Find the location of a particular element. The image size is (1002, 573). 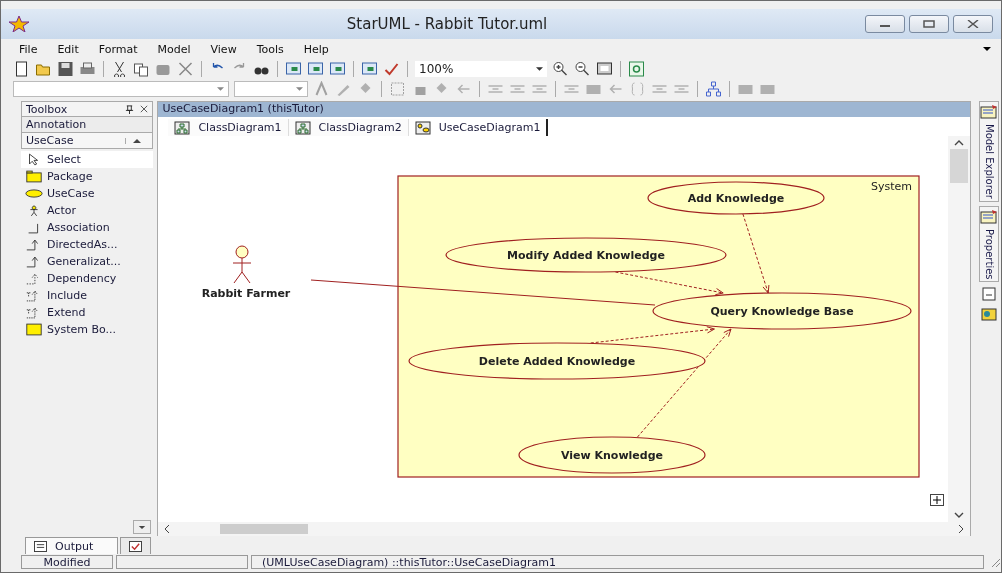

panel-title: Toolbox is located at coordinates (47, 109).